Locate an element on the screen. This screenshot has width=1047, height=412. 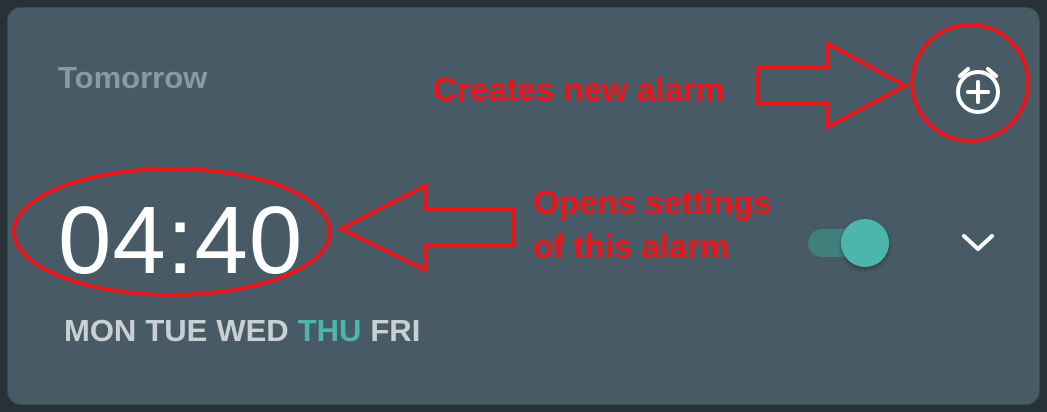
day-mon: MON is located at coordinates (100, 330).